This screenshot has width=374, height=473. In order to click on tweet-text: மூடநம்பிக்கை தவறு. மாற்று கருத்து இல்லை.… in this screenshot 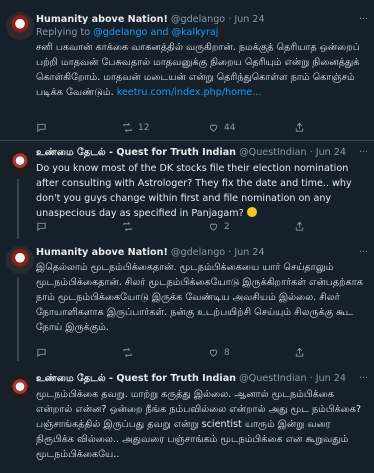, I will do `click(202, 424)`.